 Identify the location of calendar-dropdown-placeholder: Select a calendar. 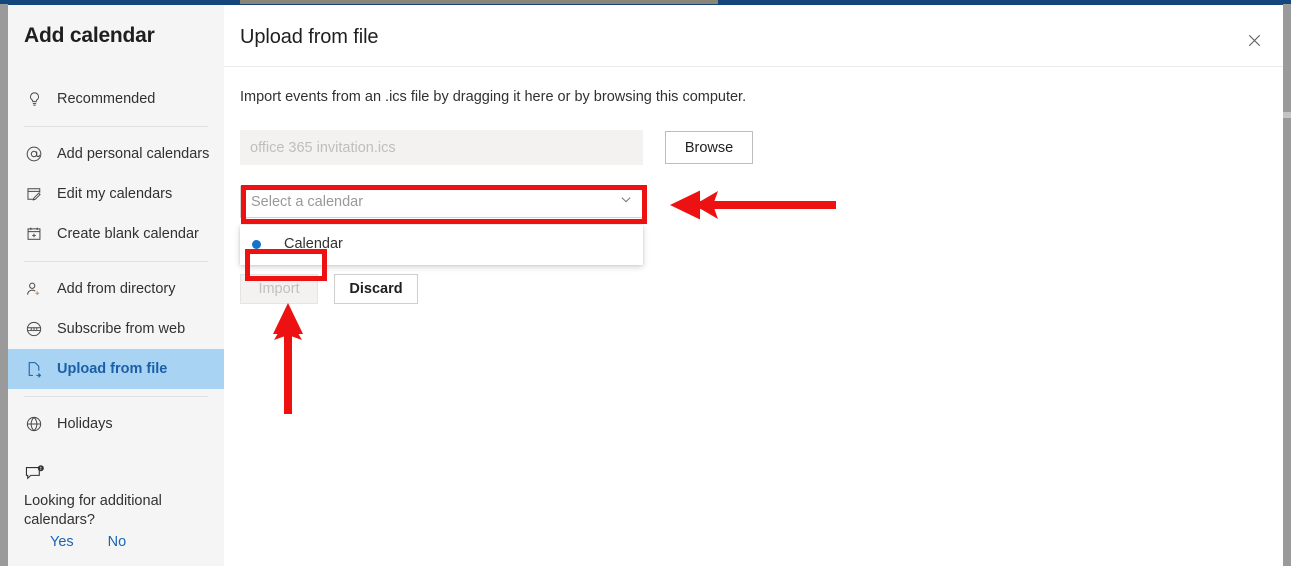
(307, 202).